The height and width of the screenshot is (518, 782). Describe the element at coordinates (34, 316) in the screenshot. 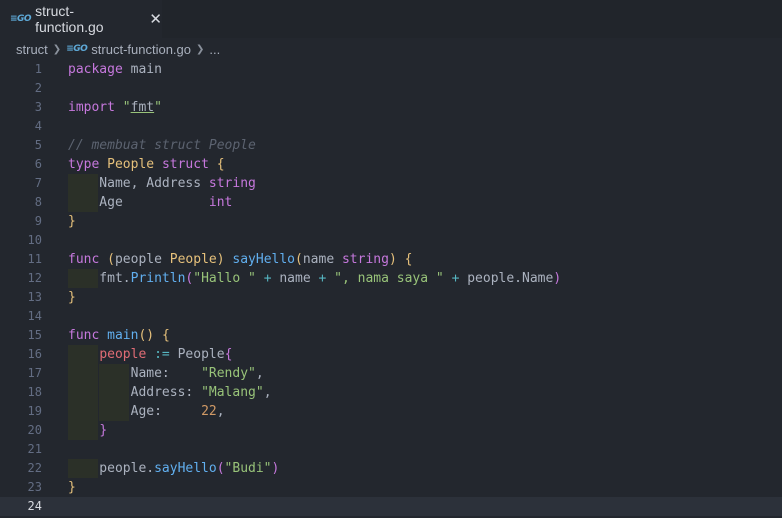

I see `line-number: 14` at that location.